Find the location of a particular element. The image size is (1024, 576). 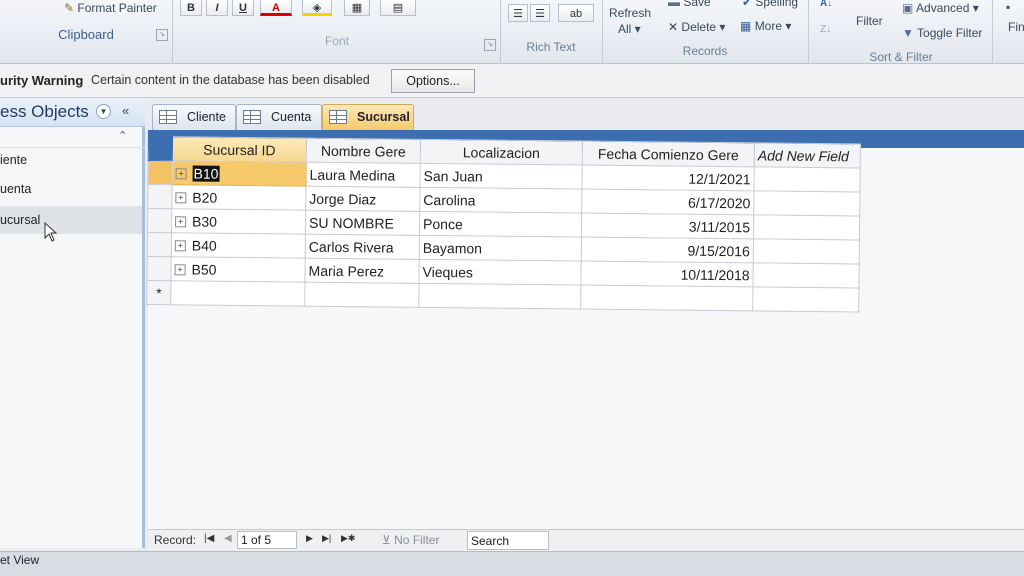

bullets-icon: ☰ is located at coordinates (518, 13).